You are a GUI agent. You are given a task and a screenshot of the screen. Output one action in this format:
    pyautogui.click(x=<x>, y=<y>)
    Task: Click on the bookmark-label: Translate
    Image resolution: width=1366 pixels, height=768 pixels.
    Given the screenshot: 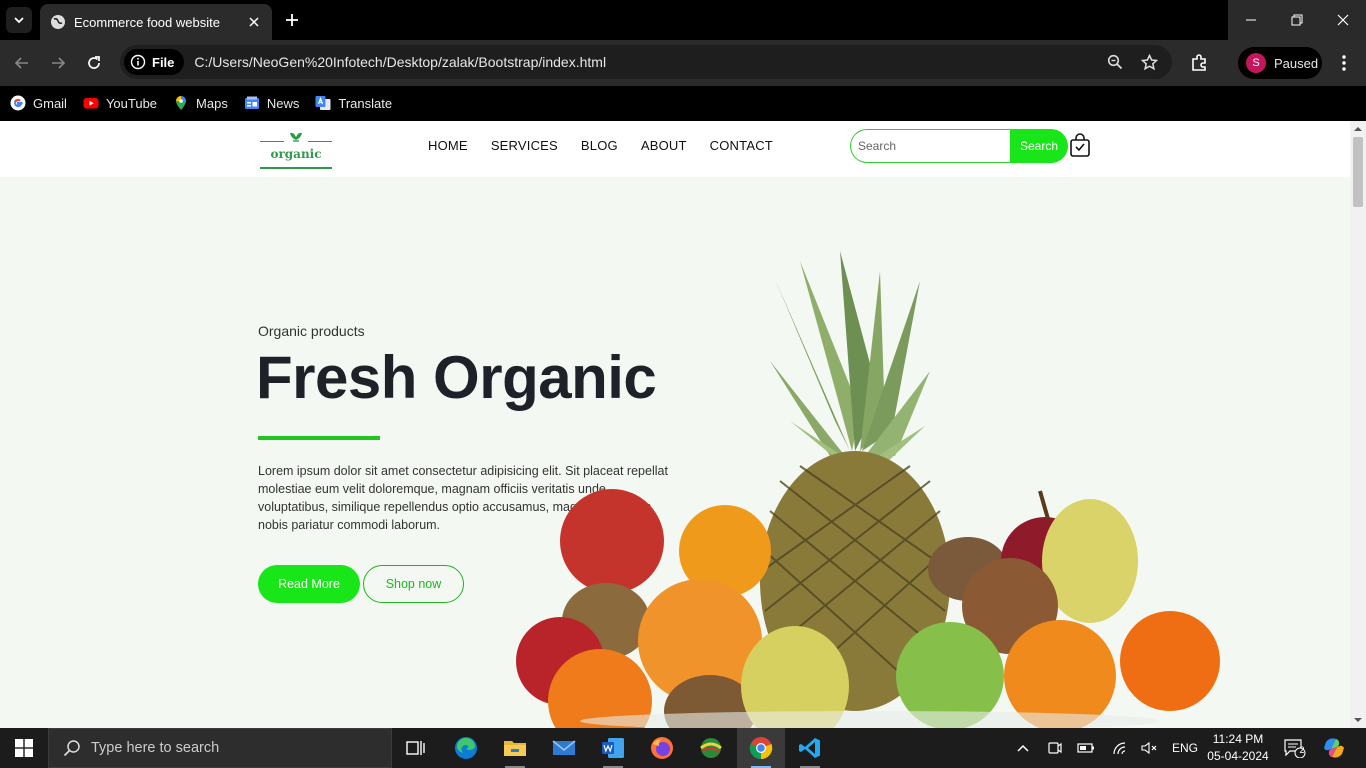 What is the action you would take?
    pyautogui.click(x=365, y=103)
    